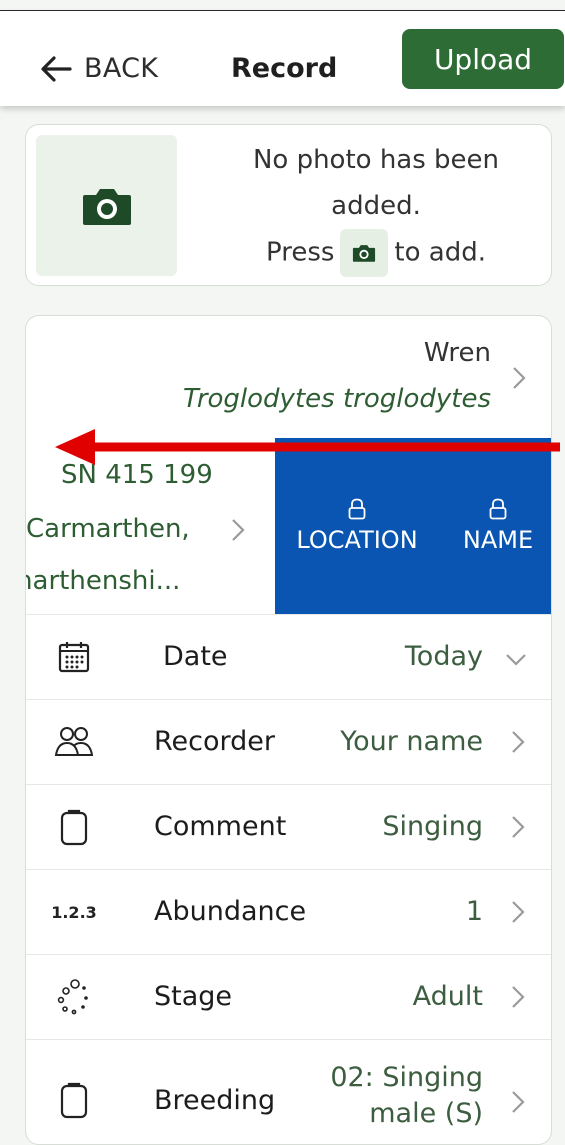 The width and height of the screenshot is (565, 1145). I want to click on recorder-row: Recorder Your name, so click(288, 742).